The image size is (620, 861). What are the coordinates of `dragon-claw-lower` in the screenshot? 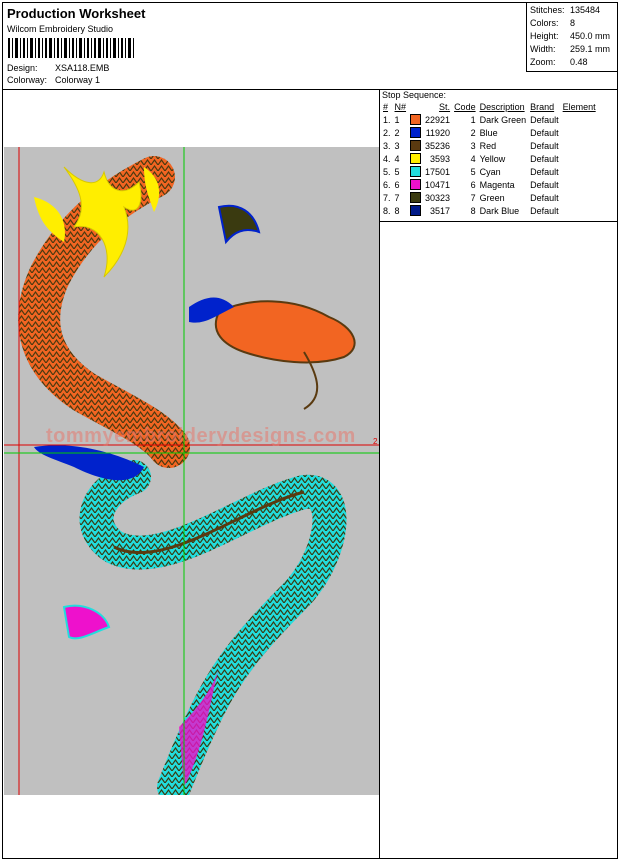 It's located at (86, 622).